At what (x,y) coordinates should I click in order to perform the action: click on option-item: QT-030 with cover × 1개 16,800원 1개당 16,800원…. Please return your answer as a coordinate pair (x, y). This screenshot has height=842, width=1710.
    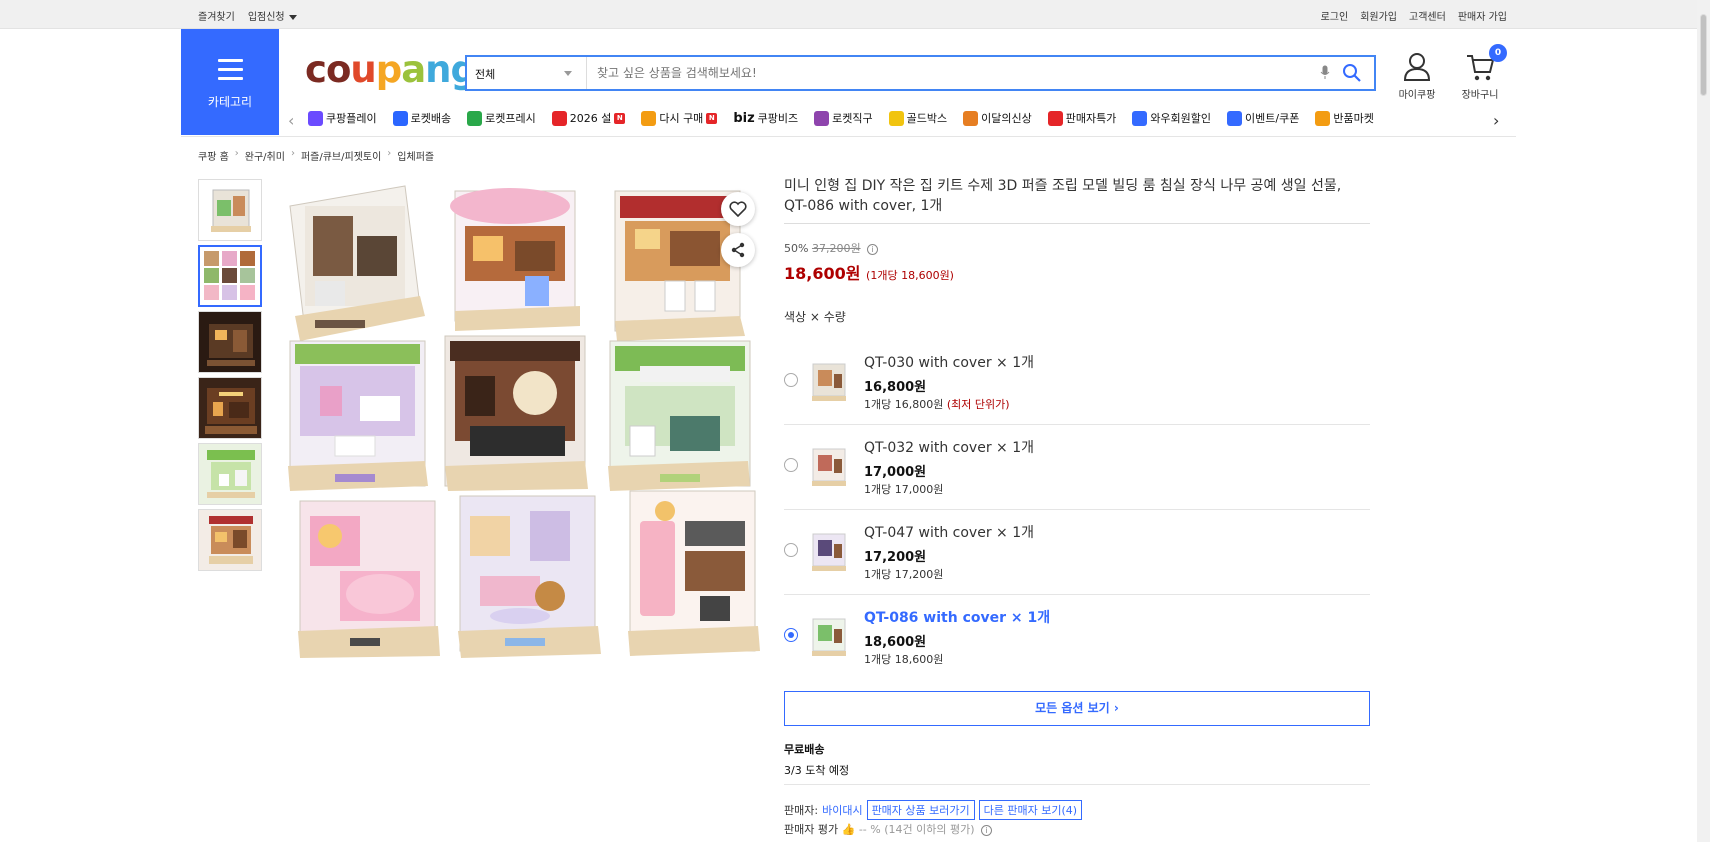
    Looking at the image, I should click on (1077, 382).